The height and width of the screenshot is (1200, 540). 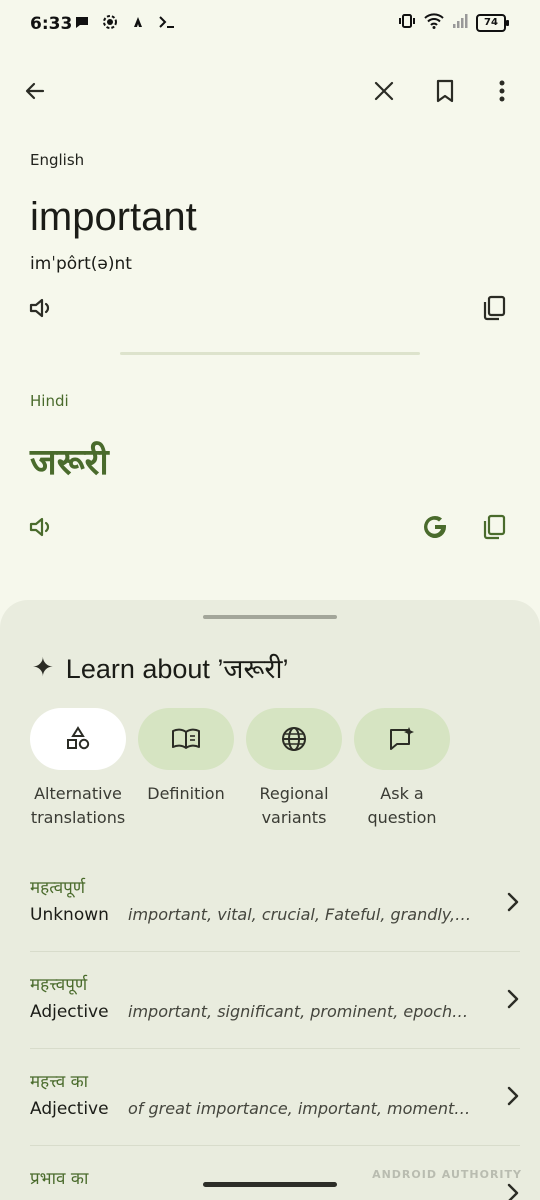 I want to click on clear-button, so click(x=384, y=91).